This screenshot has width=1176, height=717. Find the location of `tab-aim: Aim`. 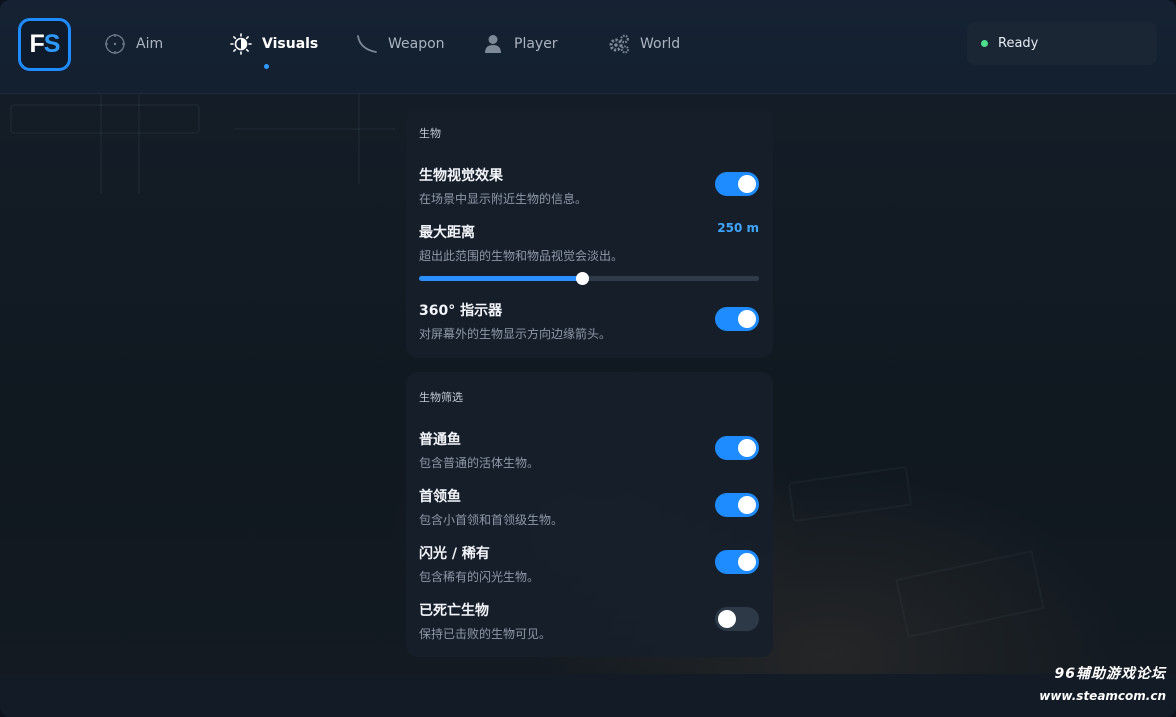

tab-aim: Aim is located at coordinates (133, 44).